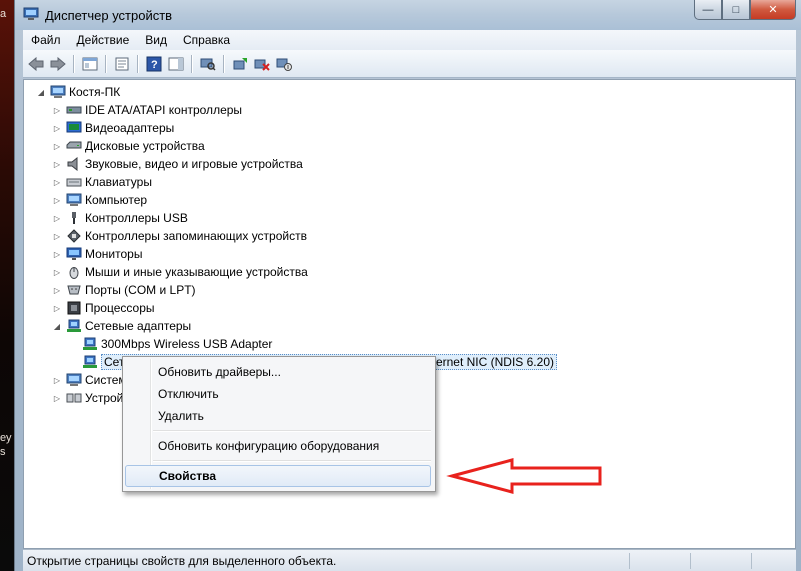 This screenshot has width=801, height=571. Describe the element at coordinates (130, 128) in the screenshot. I see `tree-item-label: Видеоадаптеры` at that location.